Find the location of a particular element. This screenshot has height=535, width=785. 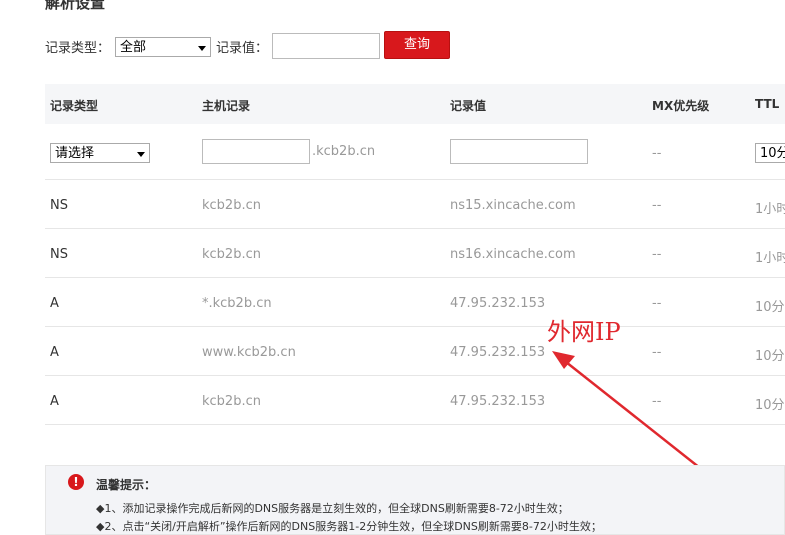

record-type-filter-select: 全部 is located at coordinates (163, 47).